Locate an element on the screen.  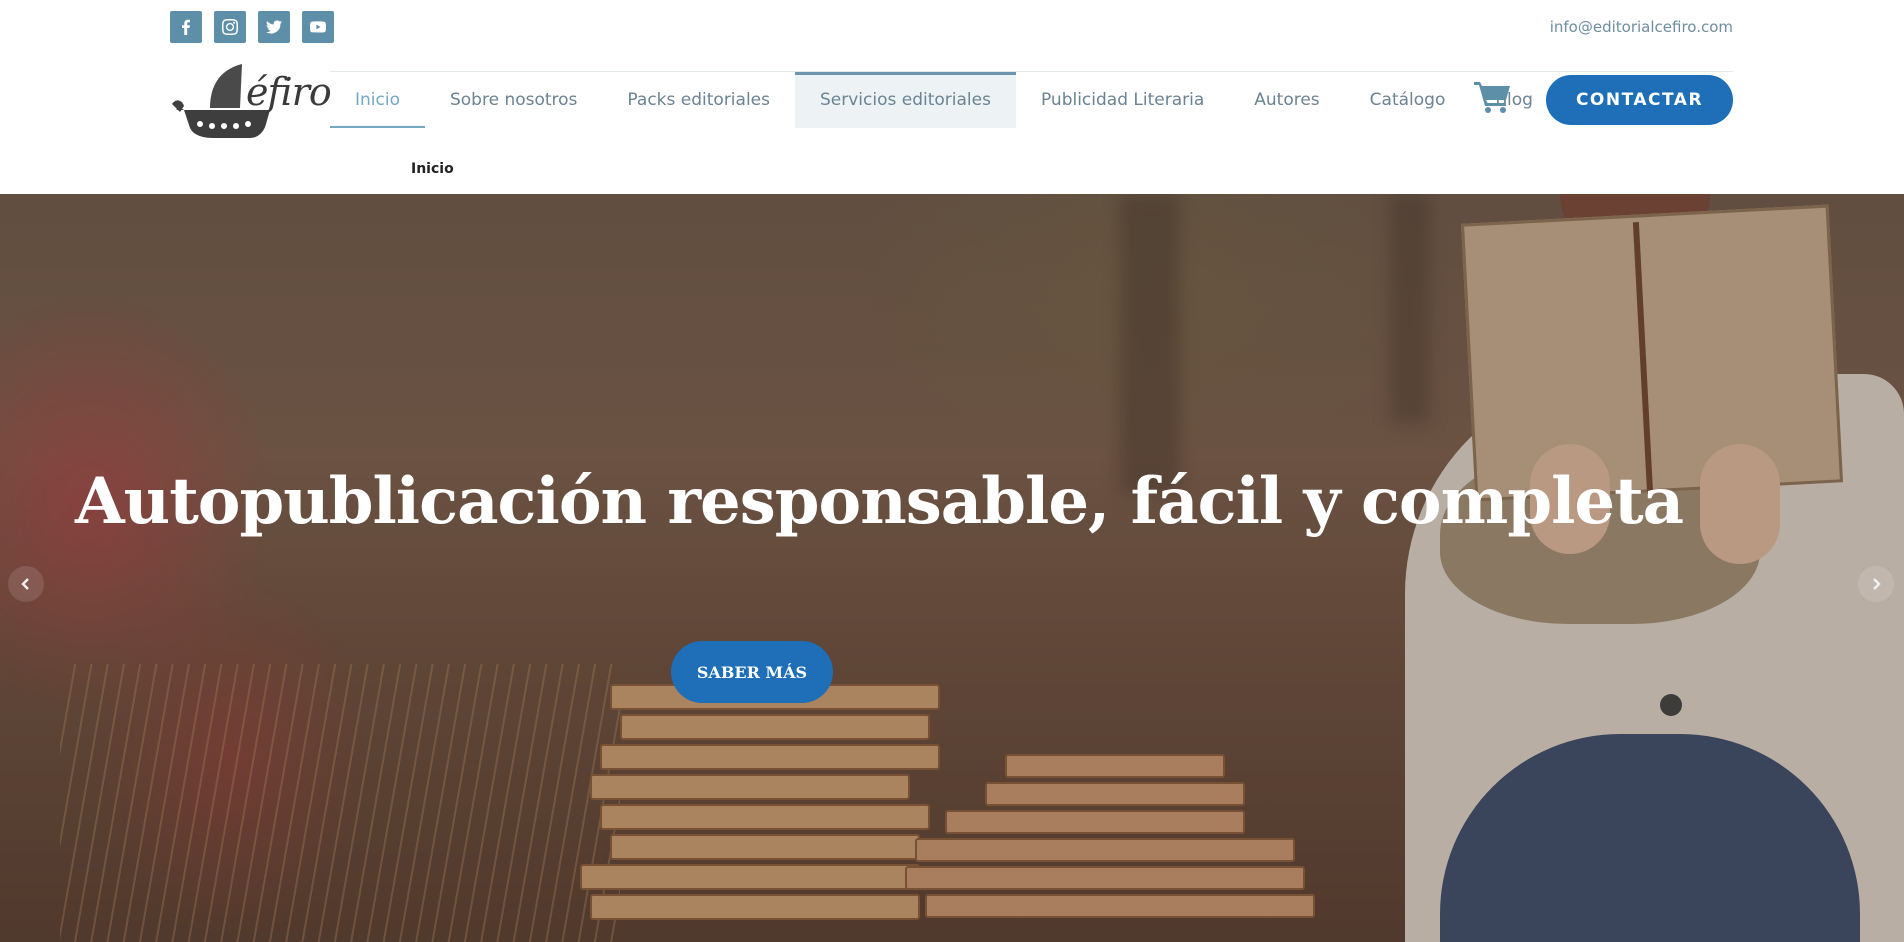
logo-wordmark: éfiro is located at coordinates (289, 92).